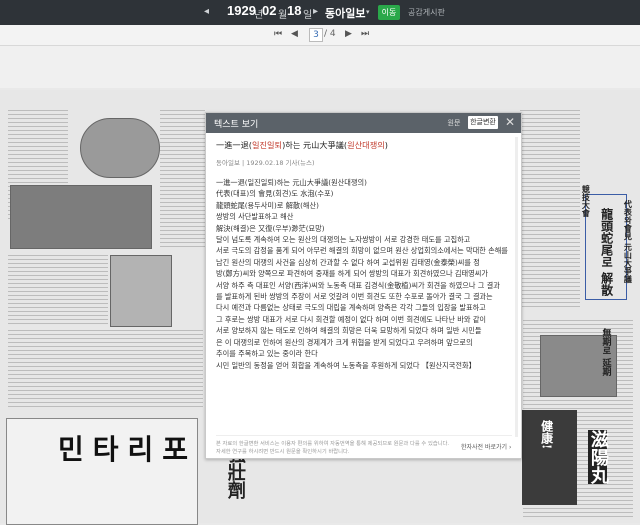 Image resolution: width=640 pixels, height=525 pixels. Describe the element at coordinates (294, 10) in the screenshot. I see `day-selector: 18` at that location.